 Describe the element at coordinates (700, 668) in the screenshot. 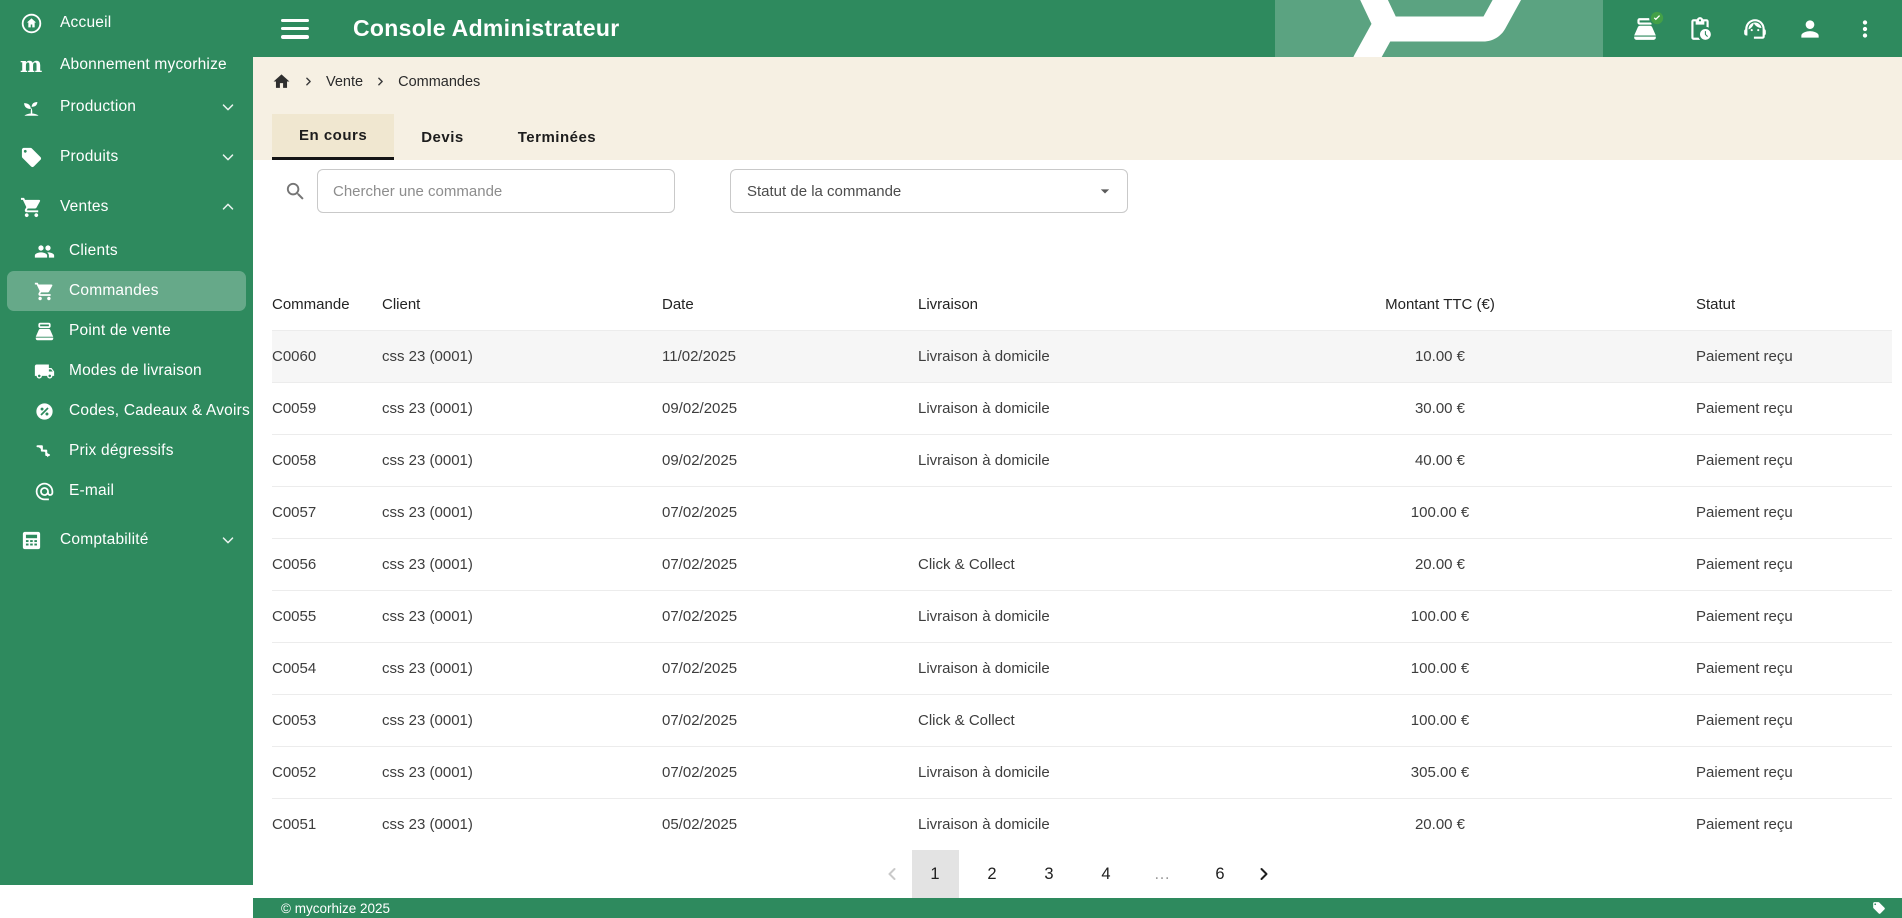

I see `cell-date: 07/02/2025` at that location.